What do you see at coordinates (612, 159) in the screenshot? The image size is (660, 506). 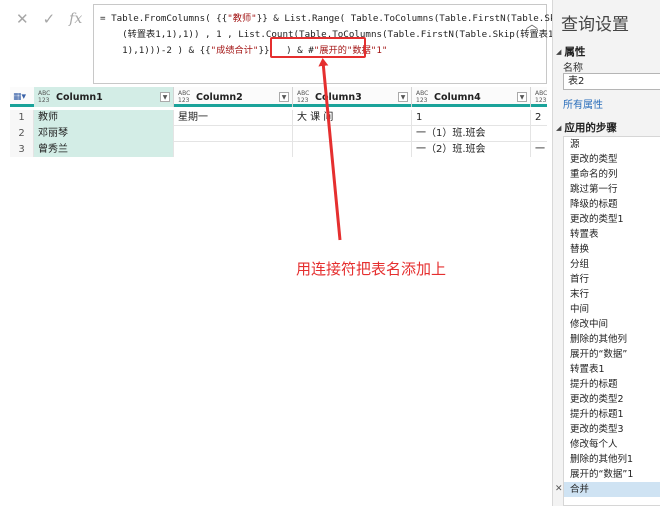 I see `applied-step: 更改的类型` at bounding box center [612, 159].